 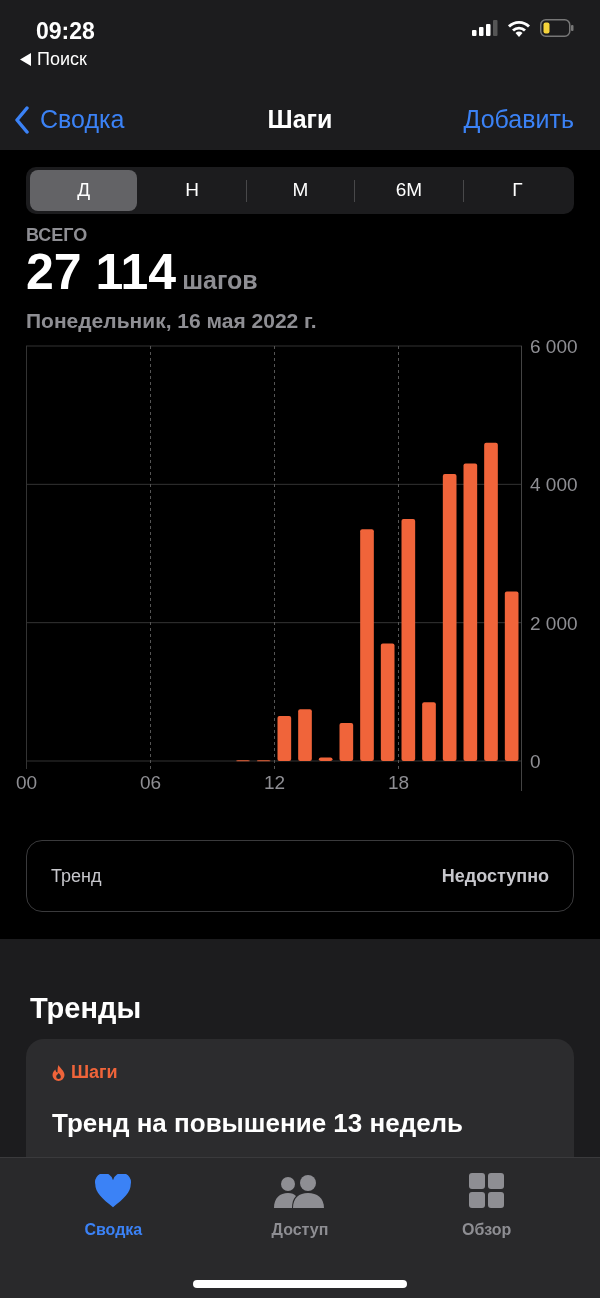 What do you see at coordinates (274, 782) in the screenshot?
I see `axis-label: 12` at bounding box center [274, 782].